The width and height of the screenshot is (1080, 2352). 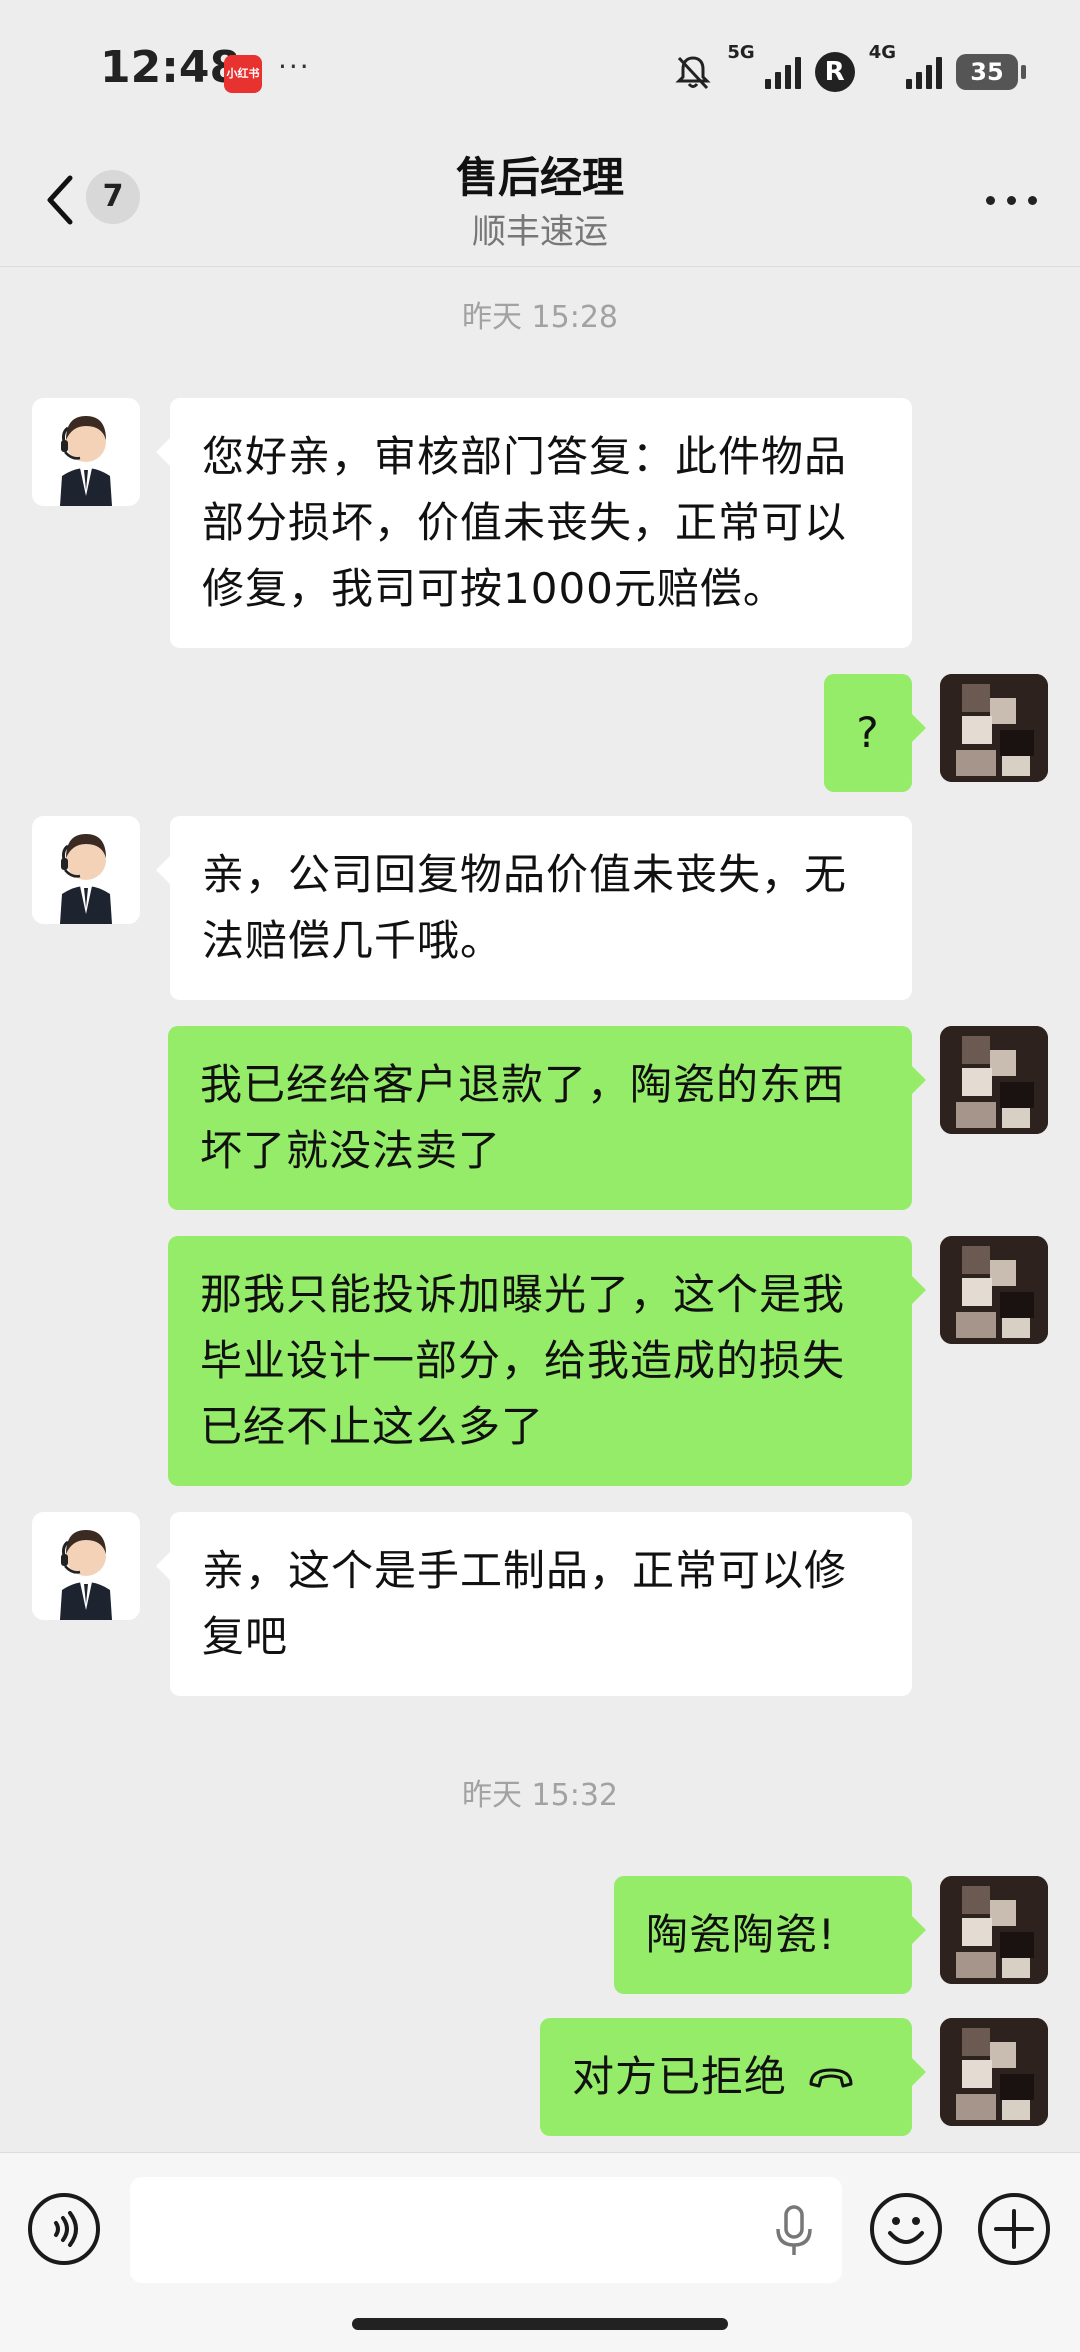 I want to click on roaming-icon: R, so click(x=834, y=72).